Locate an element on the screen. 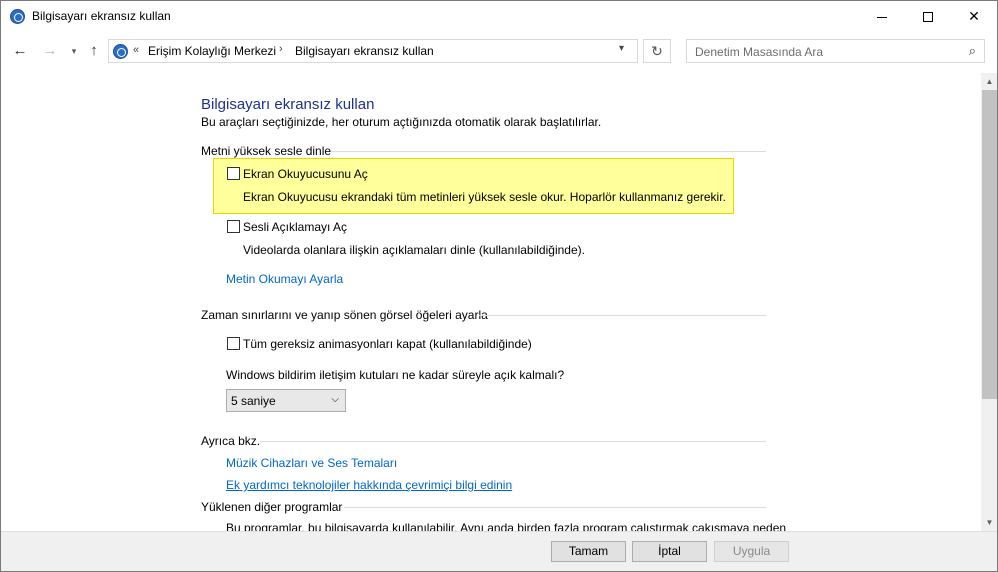 The image size is (998, 572). search-placeholder: Denetim Masasında Ara is located at coordinates (759, 52).